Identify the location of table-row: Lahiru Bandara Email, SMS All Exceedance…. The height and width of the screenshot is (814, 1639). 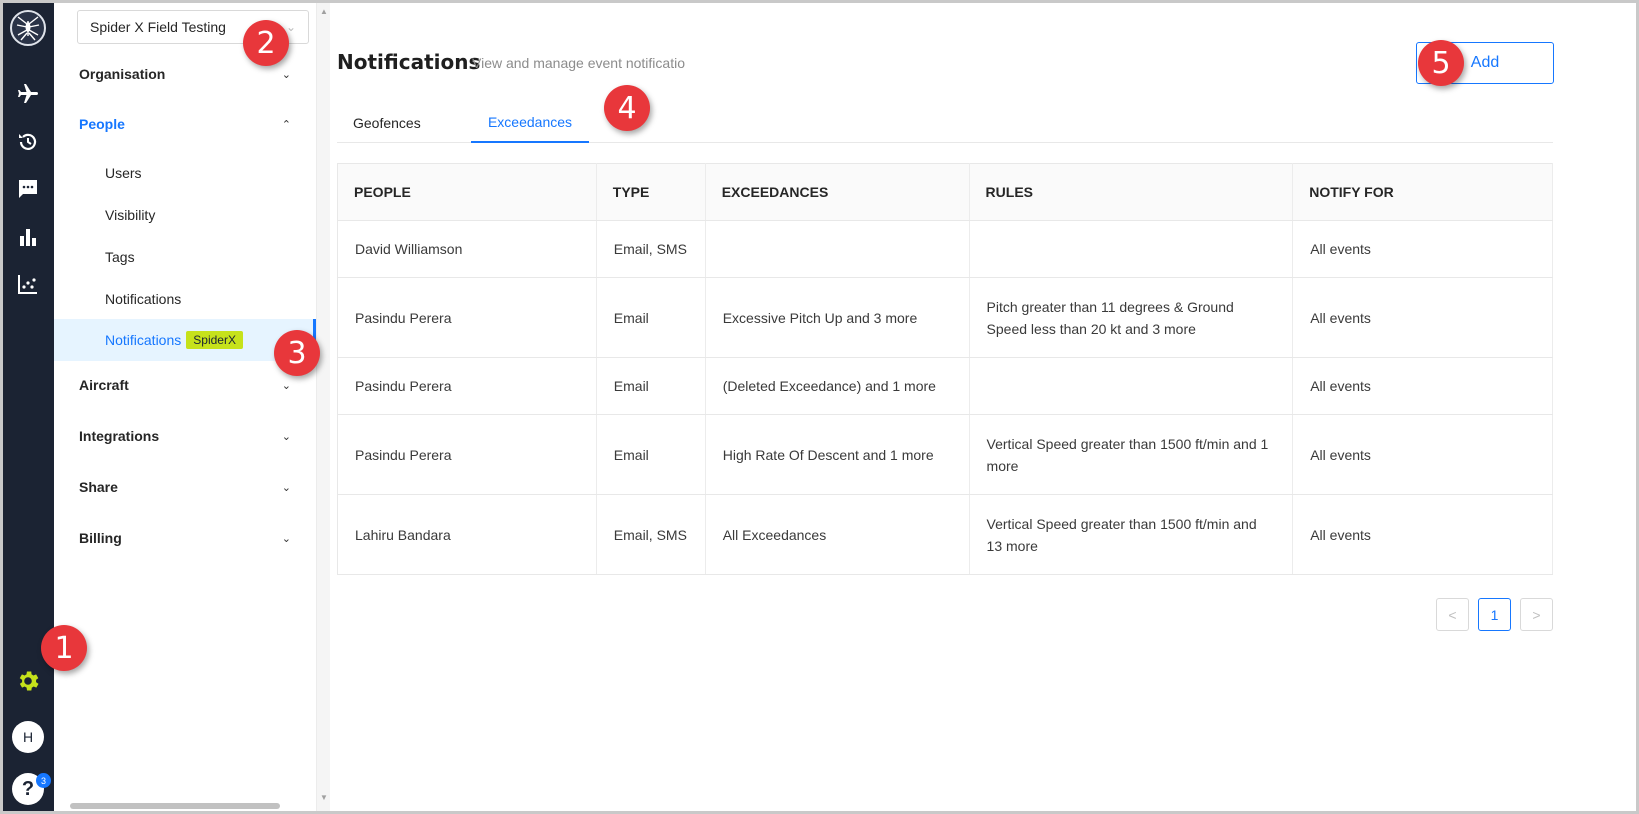
(945, 534).